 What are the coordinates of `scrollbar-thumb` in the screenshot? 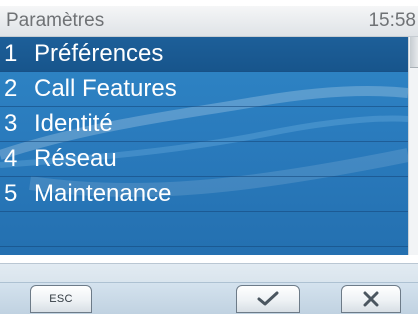 It's located at (414, 52).